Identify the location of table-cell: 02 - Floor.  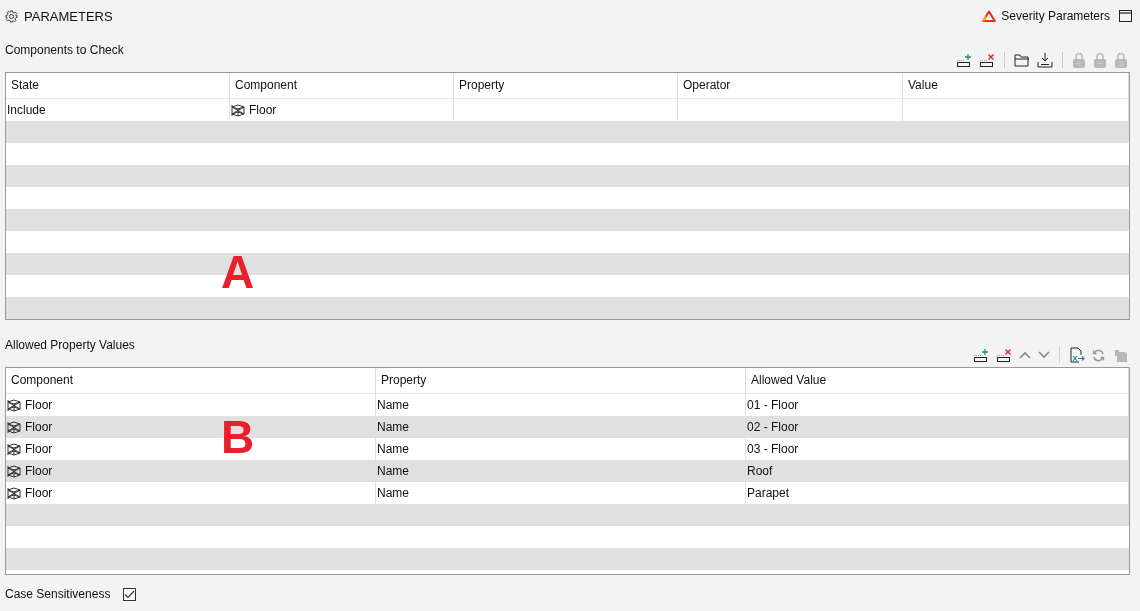
(773, 427).